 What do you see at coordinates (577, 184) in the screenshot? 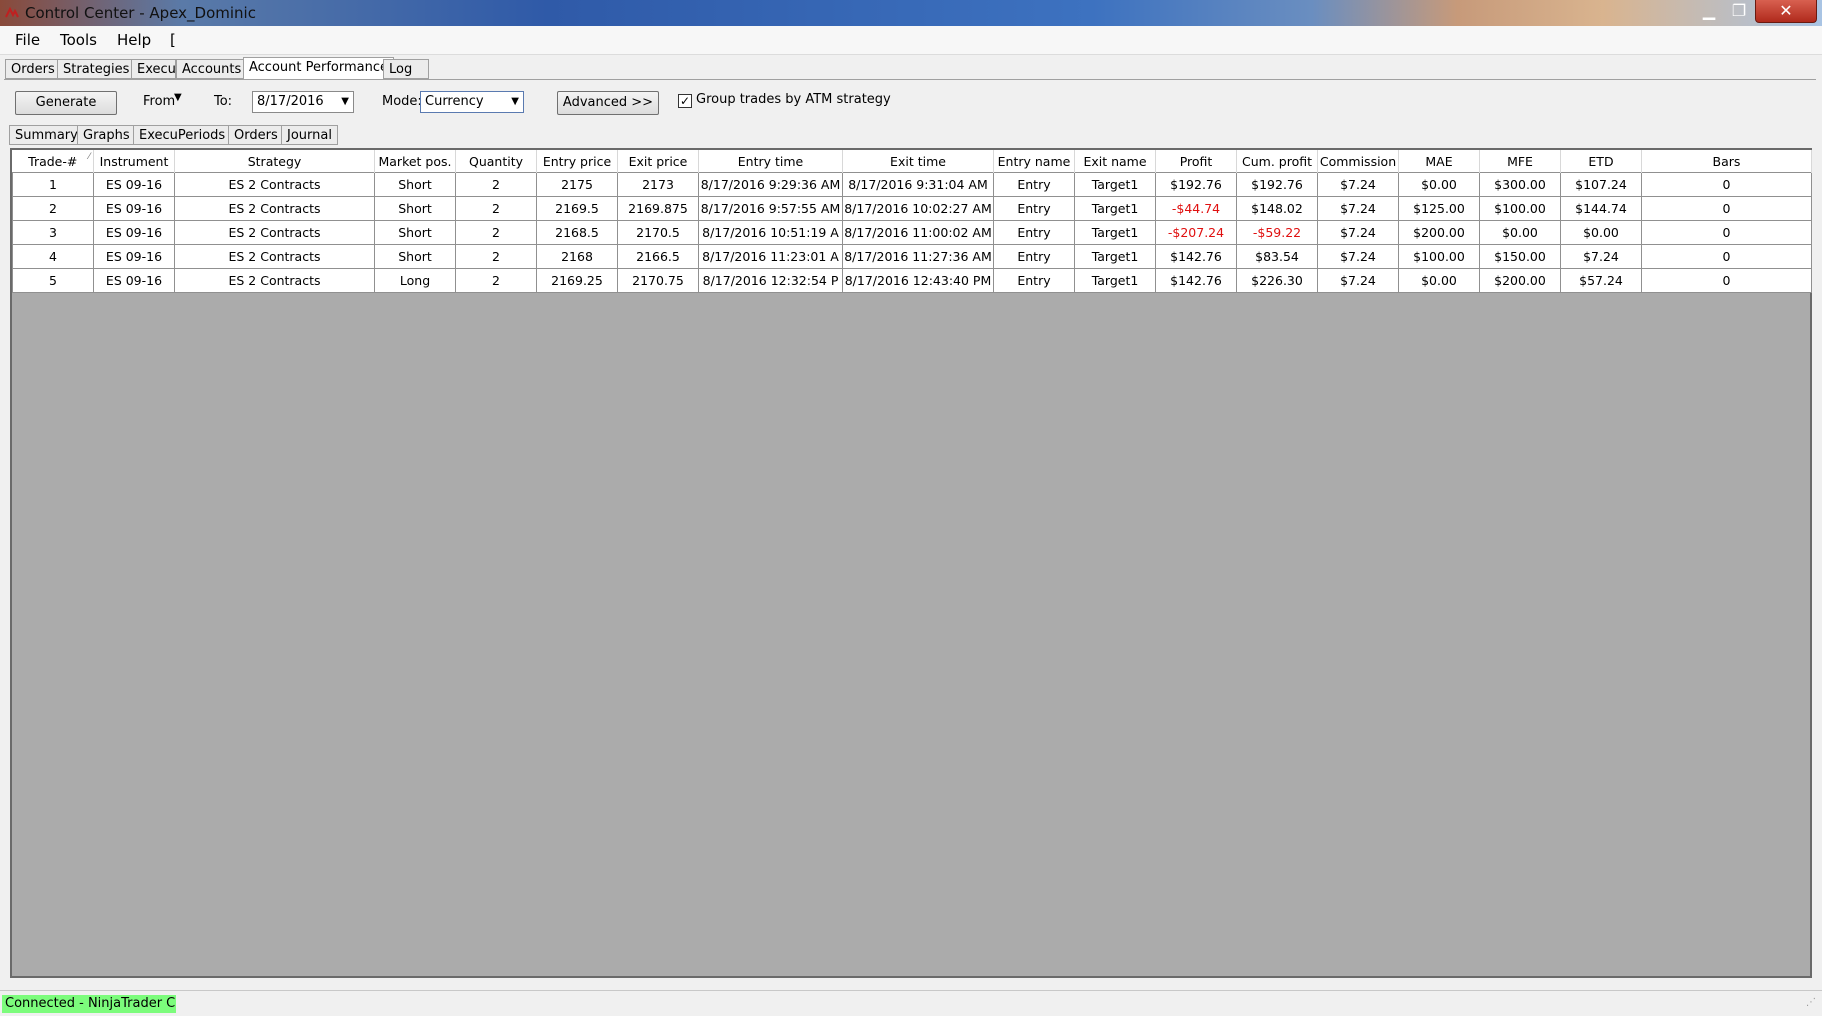
I see `table-cell: 2175` at bounding box center [577, 184].